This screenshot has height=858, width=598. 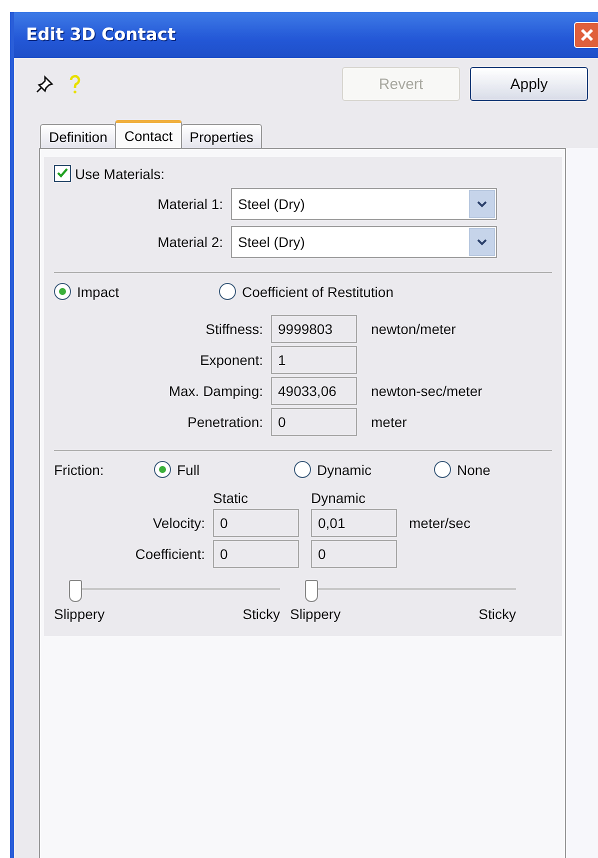 I want to click on value-field: 49033,06, so click(x=314, y=391).